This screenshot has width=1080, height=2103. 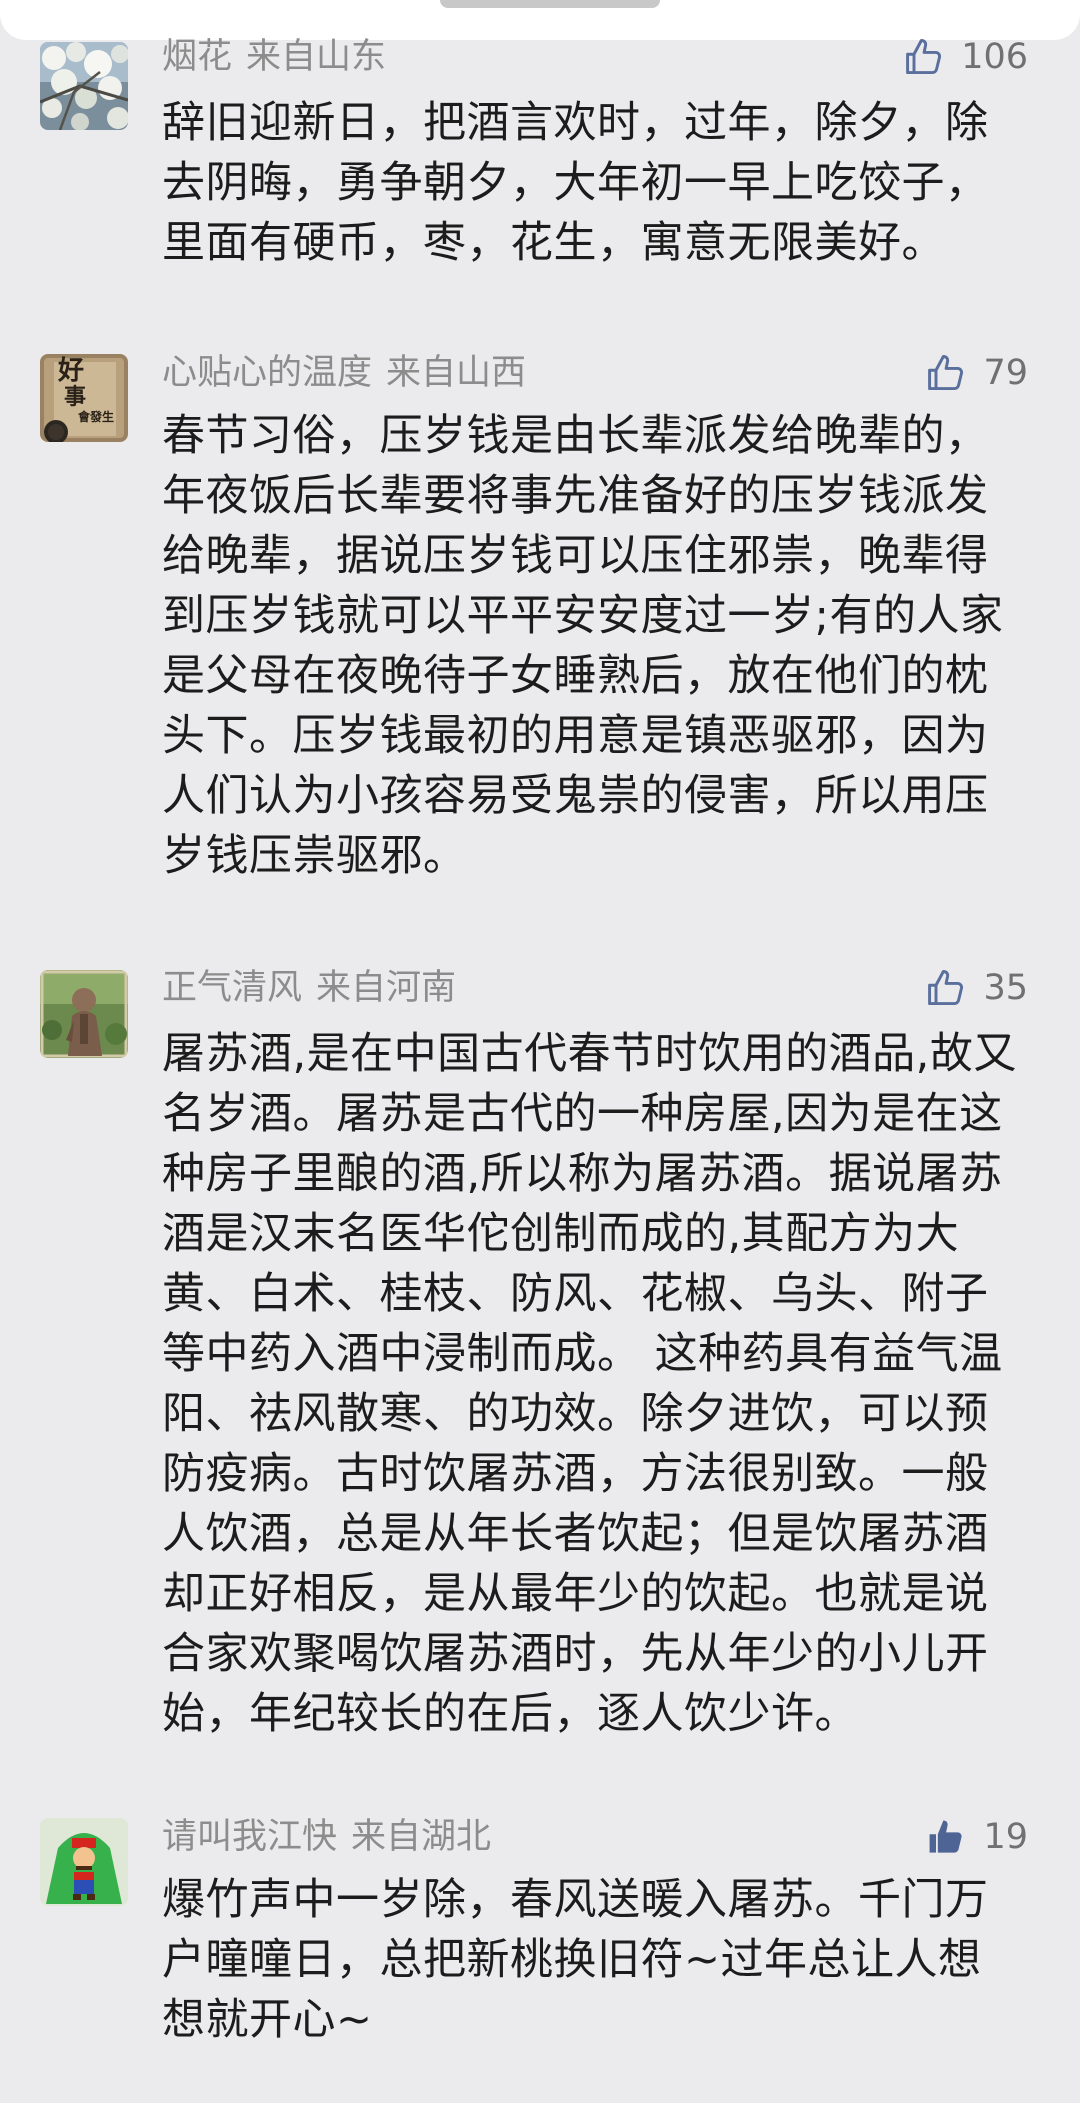 I want to click on avatar: 好 事 會發生, so click(x=84, y=398).